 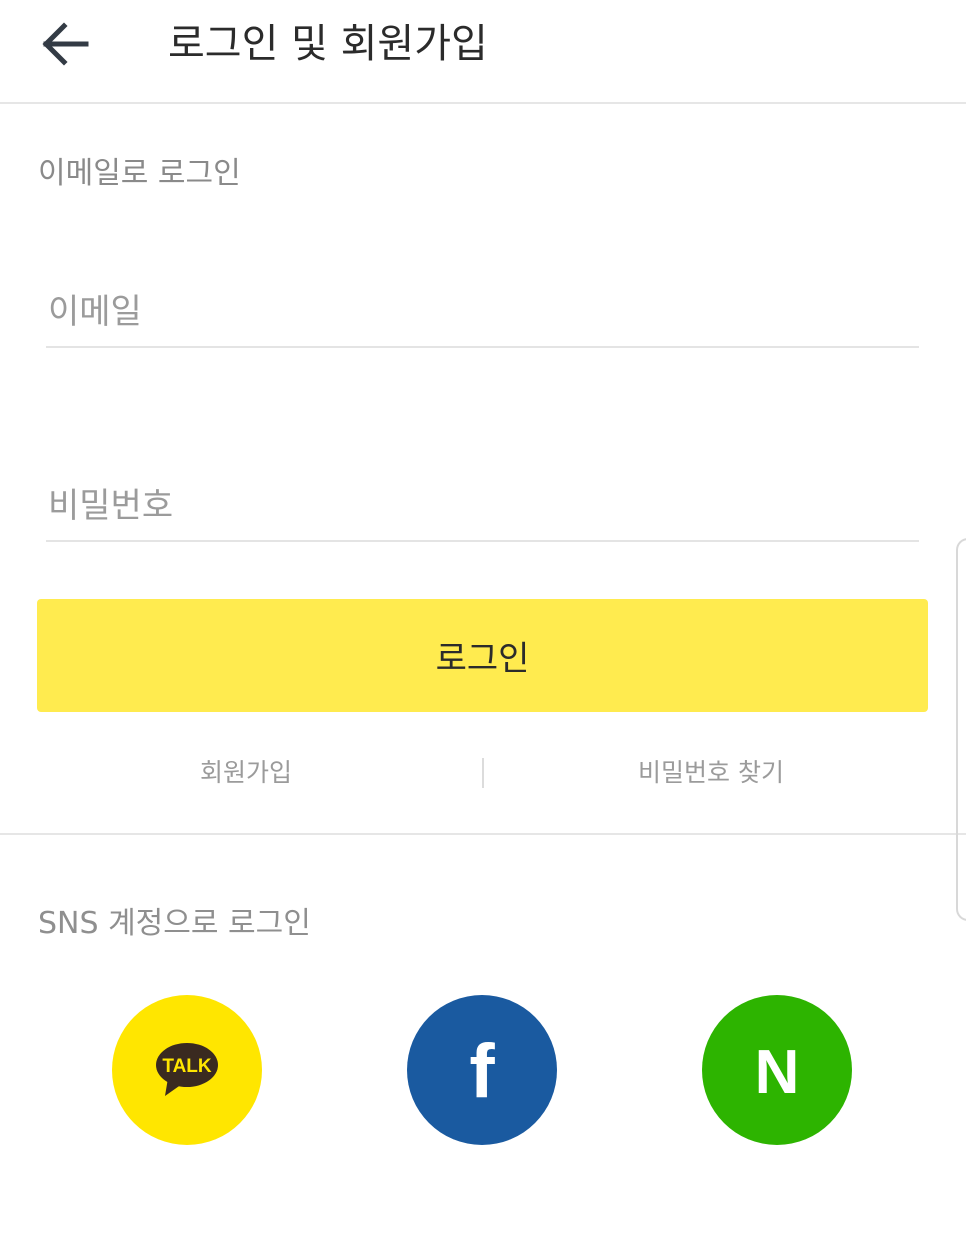 What do you see at coordinates (711, 773) in the screenshot?
I see `find-password-link: 비밀번호 찾기` at bounding box center [711, 773].